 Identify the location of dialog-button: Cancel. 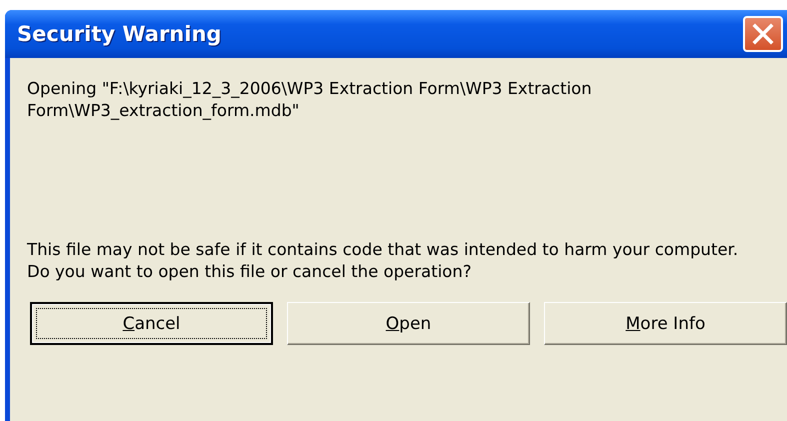
(151, 323).